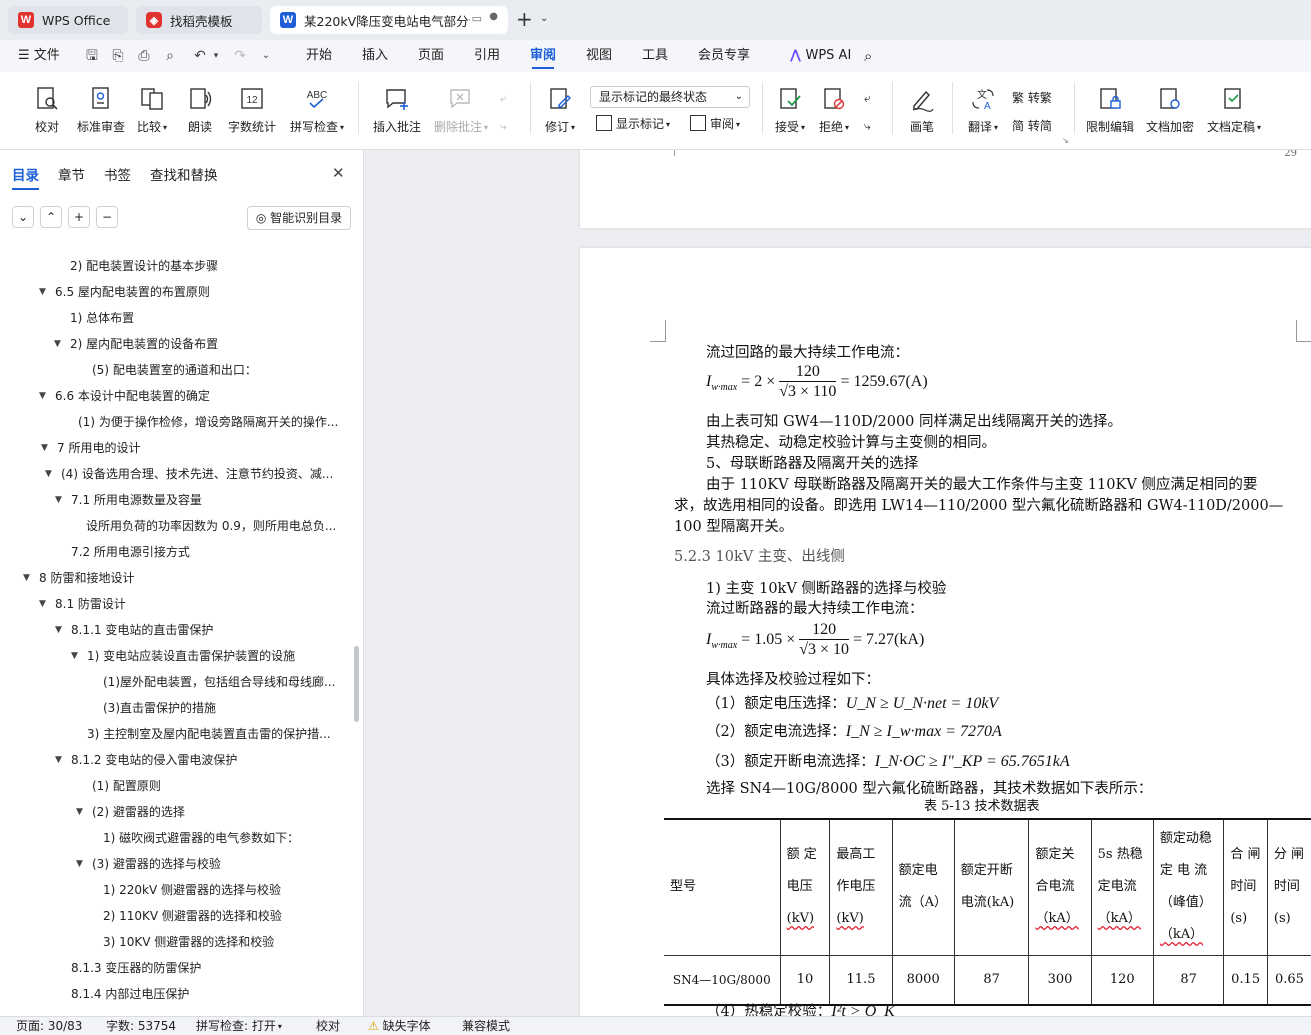 This screenshot has width=1311, height=1035. What do you see at coordinates (922, 113) in the screenshot?
I see `pen-button: 画笔` at bounding box center [922, 113].